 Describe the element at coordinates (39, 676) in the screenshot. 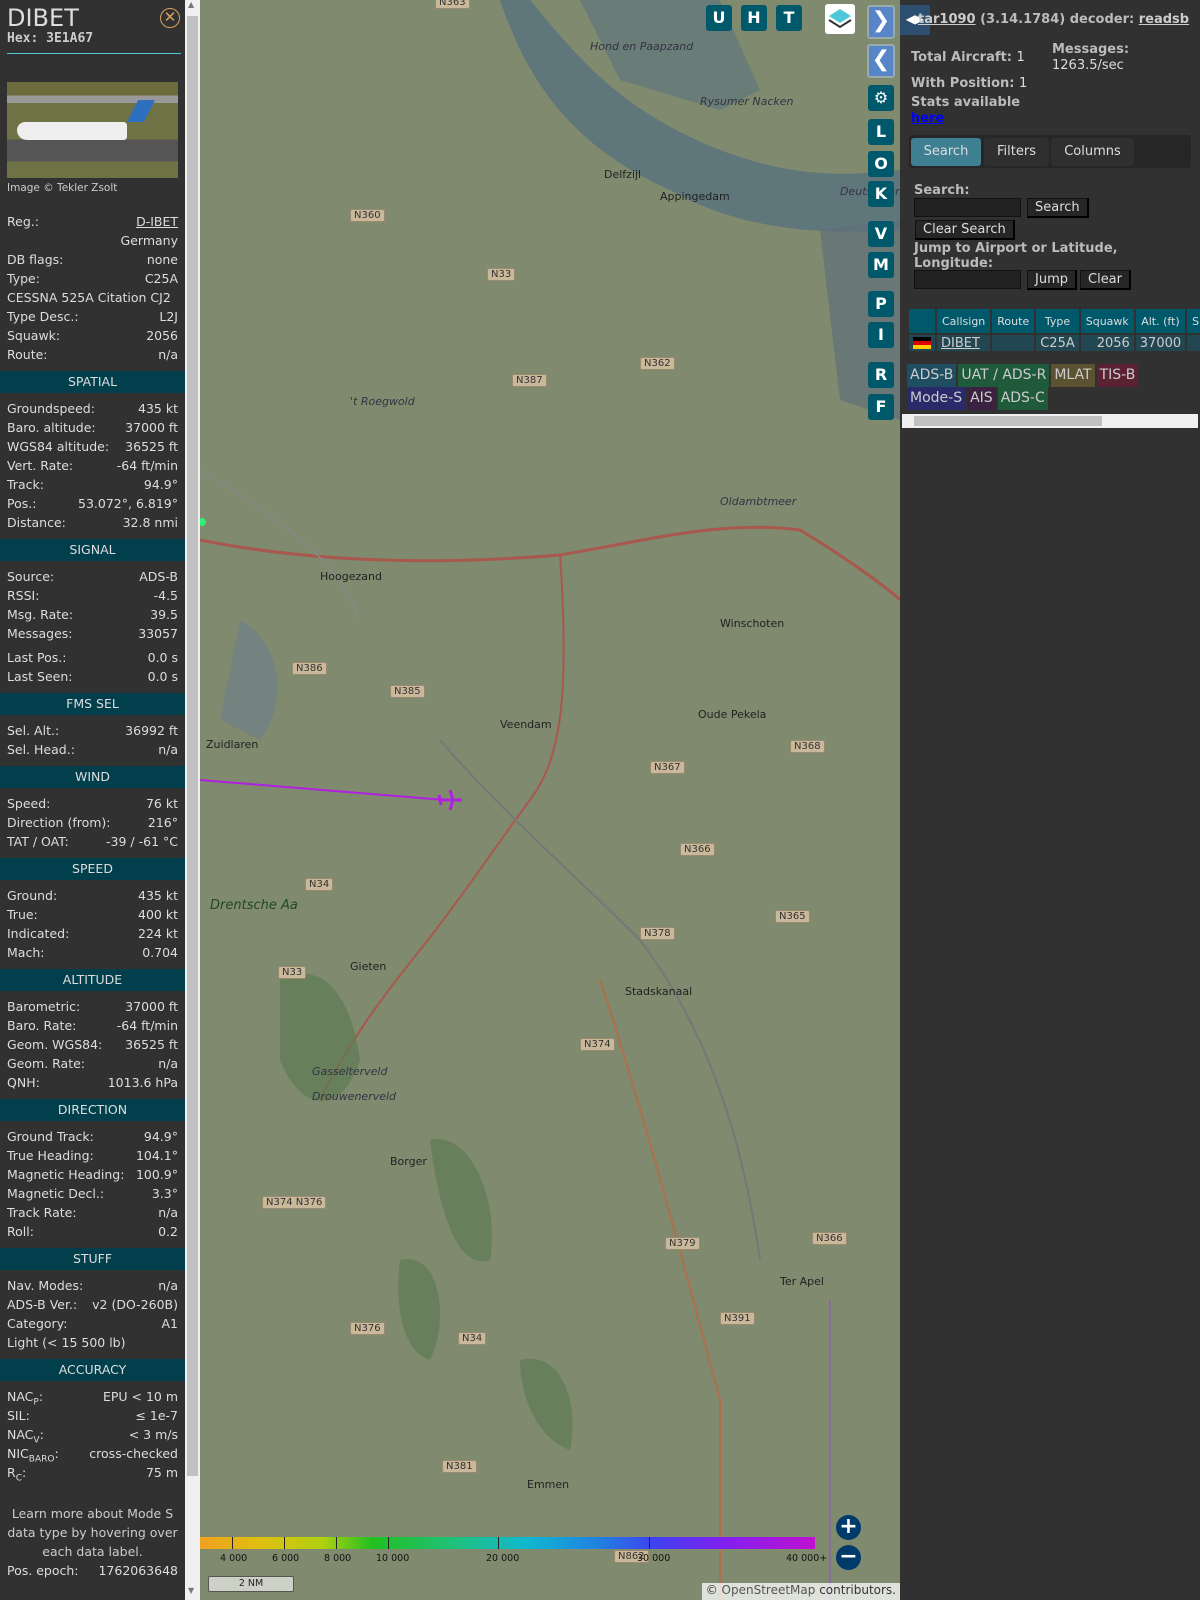

I see `detail-label: Last Seen:` at that location.